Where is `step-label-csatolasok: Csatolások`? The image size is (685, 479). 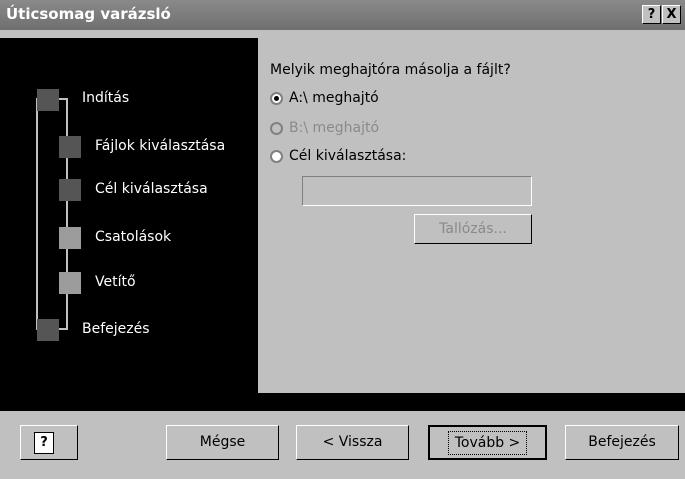 step-label-csatolasok: Csatolások is located at coordinates (133, 237).